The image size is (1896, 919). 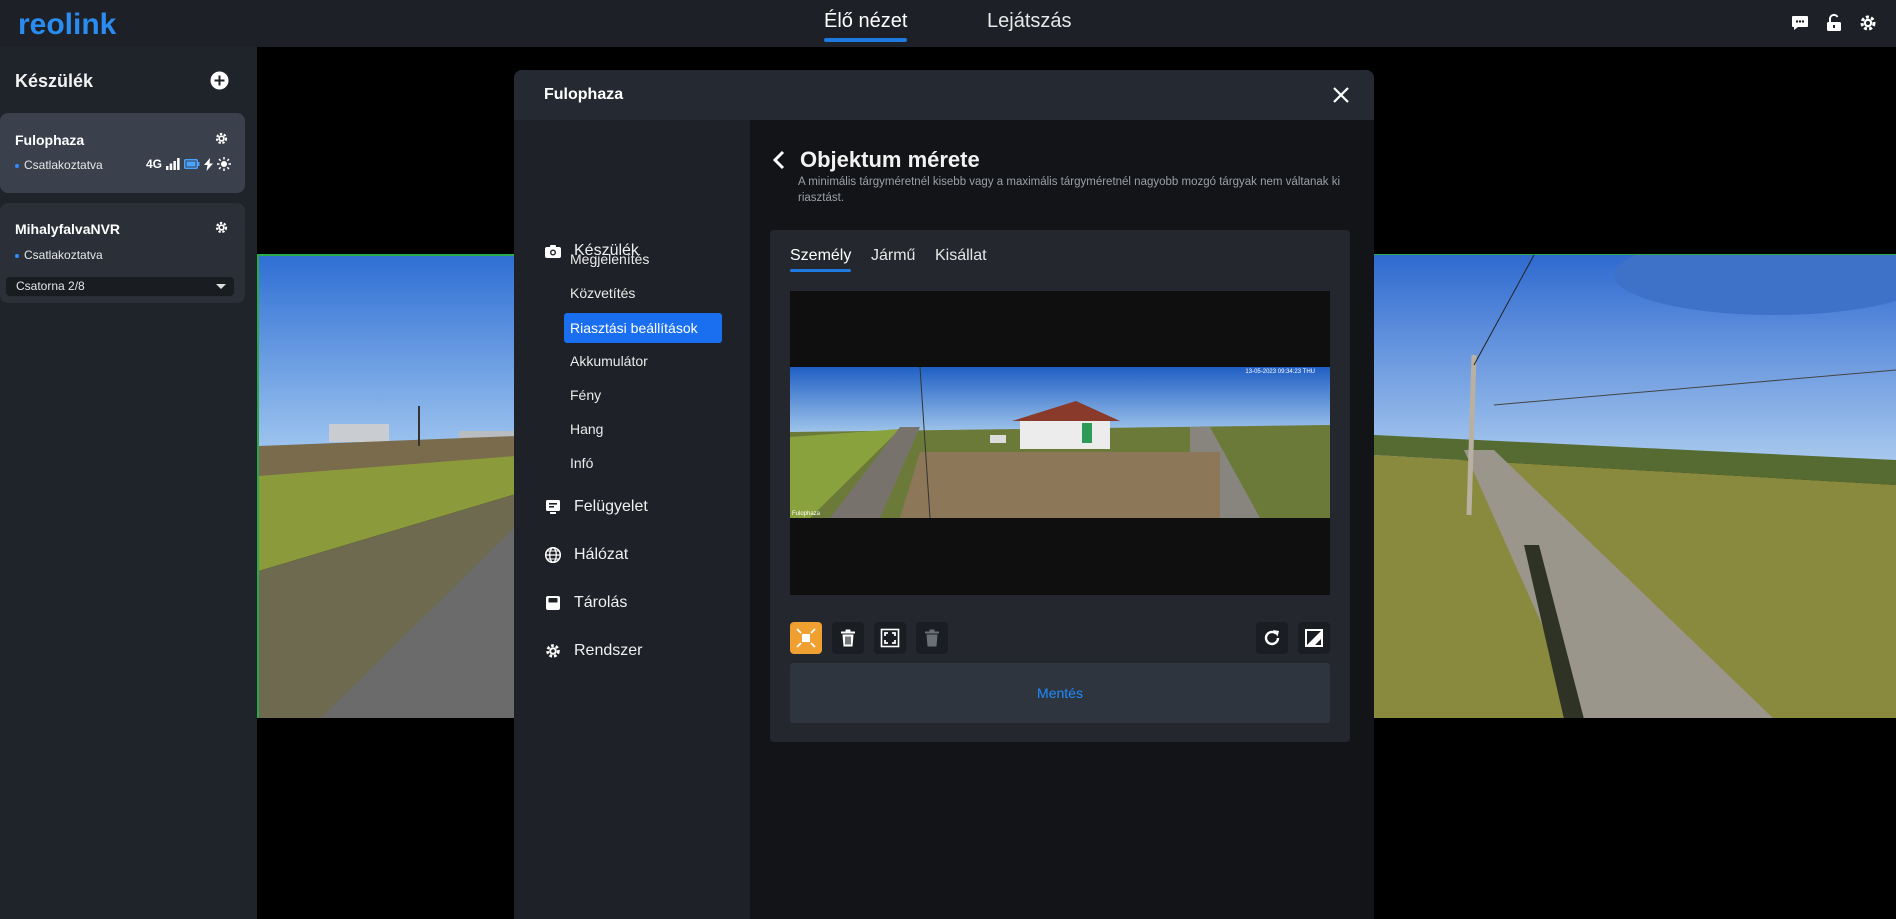 What do you see at coordinates (1800, 23) in the screenshot?
I see `chat-icon` at bounding box center [1800, 23].